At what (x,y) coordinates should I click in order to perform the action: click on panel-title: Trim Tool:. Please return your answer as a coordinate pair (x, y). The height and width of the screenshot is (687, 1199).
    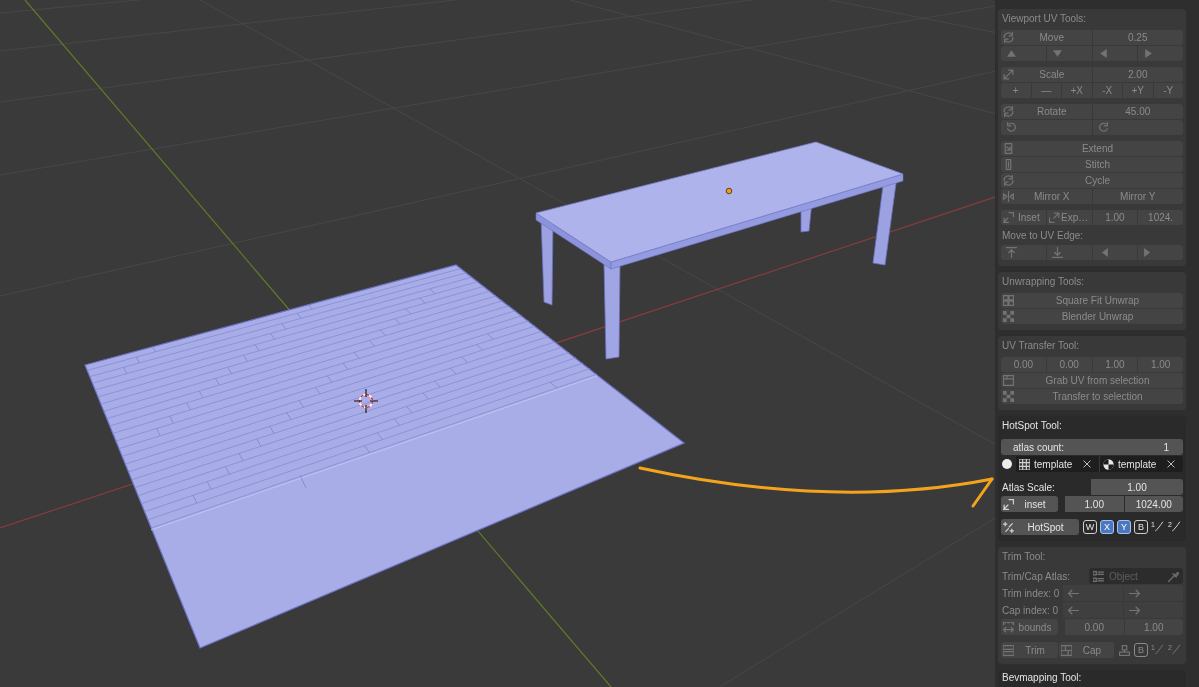
    Looking at the image, I should click on (1024, 557).